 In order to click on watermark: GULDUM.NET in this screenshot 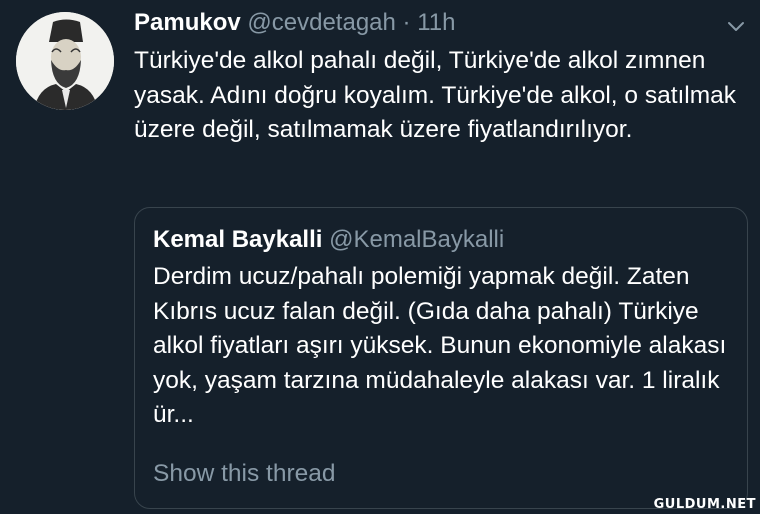, I will do `click(704, 504)`.